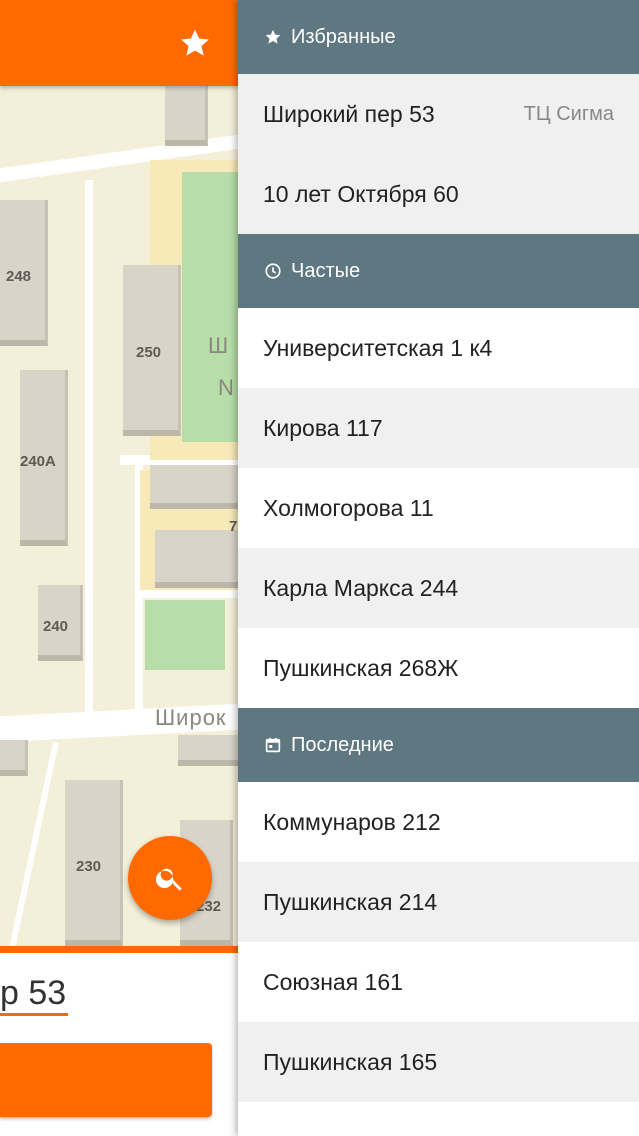 This screenshot has height=1136, width=639. Describe the element at coordinates (326, 270) in the screenshot. I see `section-title: Частые` at that location.